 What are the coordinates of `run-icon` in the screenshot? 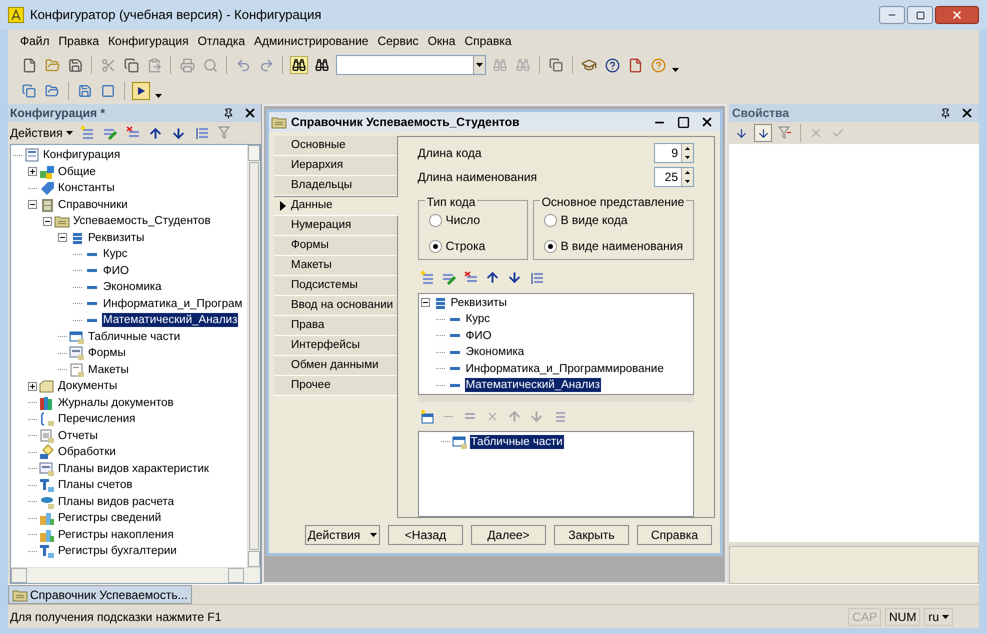 It's located at (141, 91).